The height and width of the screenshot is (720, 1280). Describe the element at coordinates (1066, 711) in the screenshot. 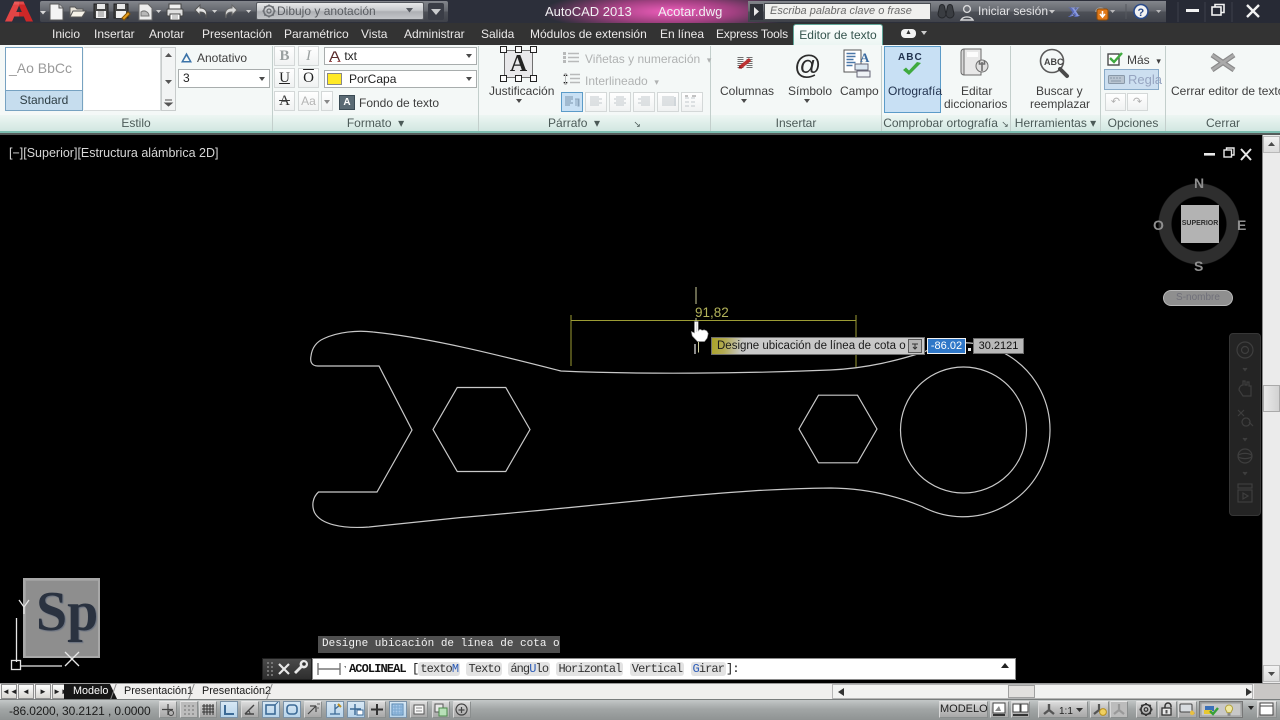

I see `svg-text: 1:1` at that location.